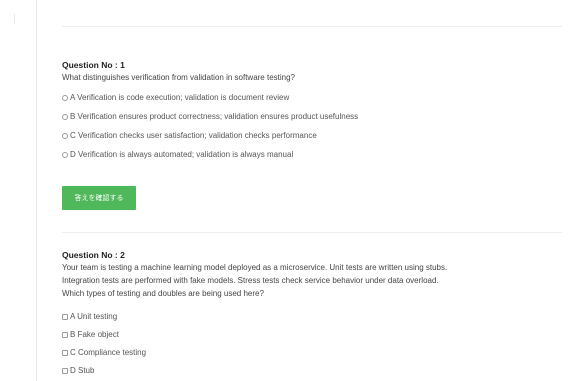 The height and width of the screenshot is (381, 574). What do you see at coordinates (82, 370) in the screenshot?
I see `option-label: D Stub` at bounding box center [82, 370].